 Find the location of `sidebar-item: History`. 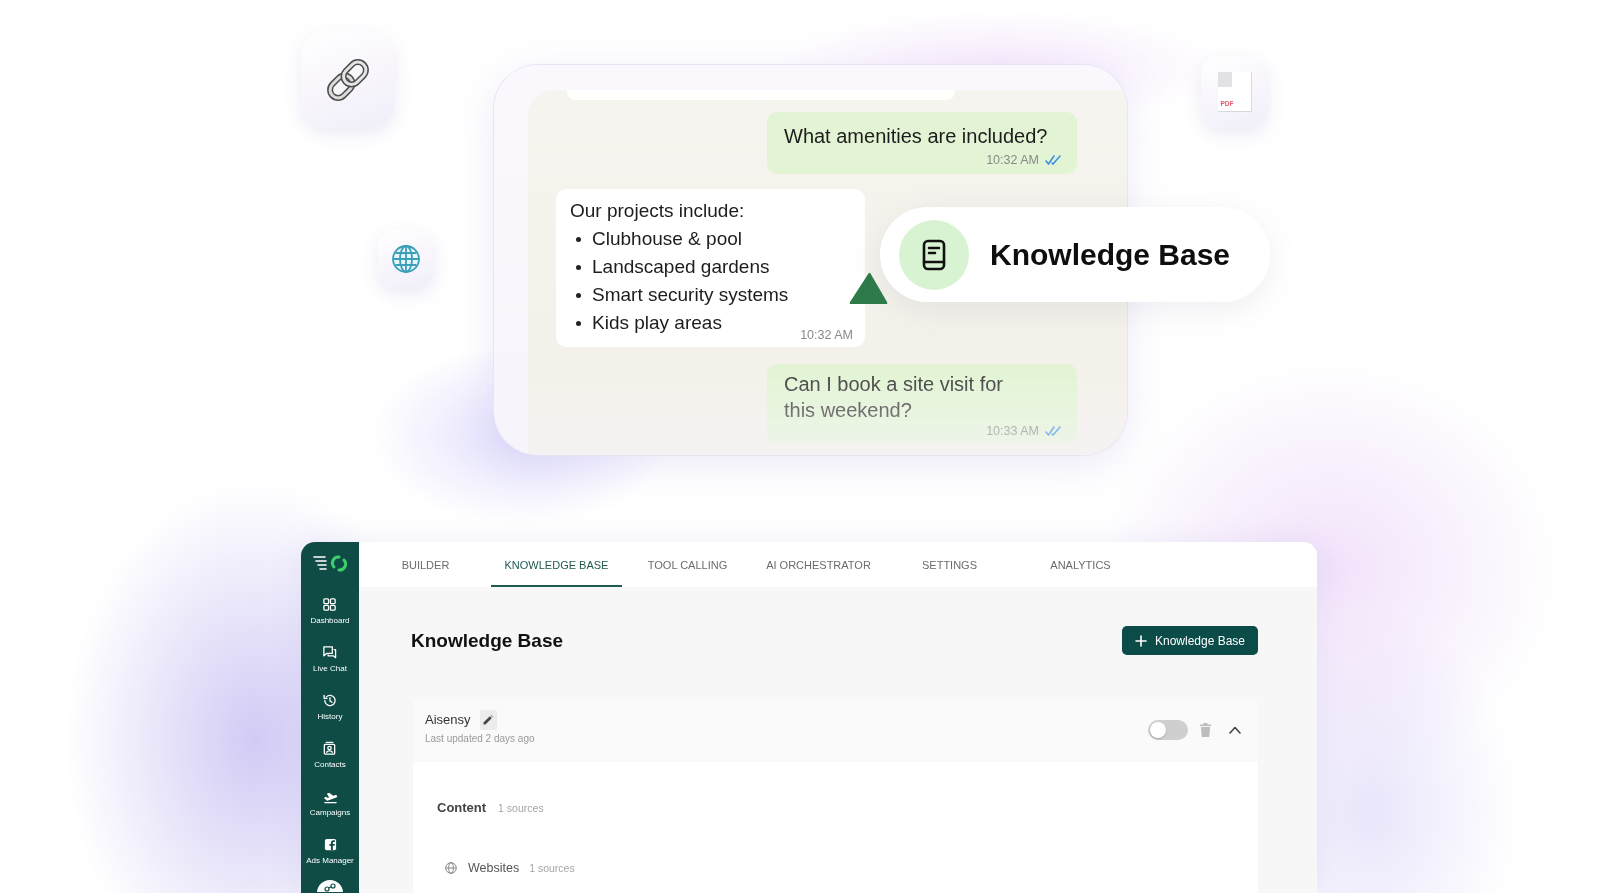

sidebar-item: History is located at coordinates (330, 707).